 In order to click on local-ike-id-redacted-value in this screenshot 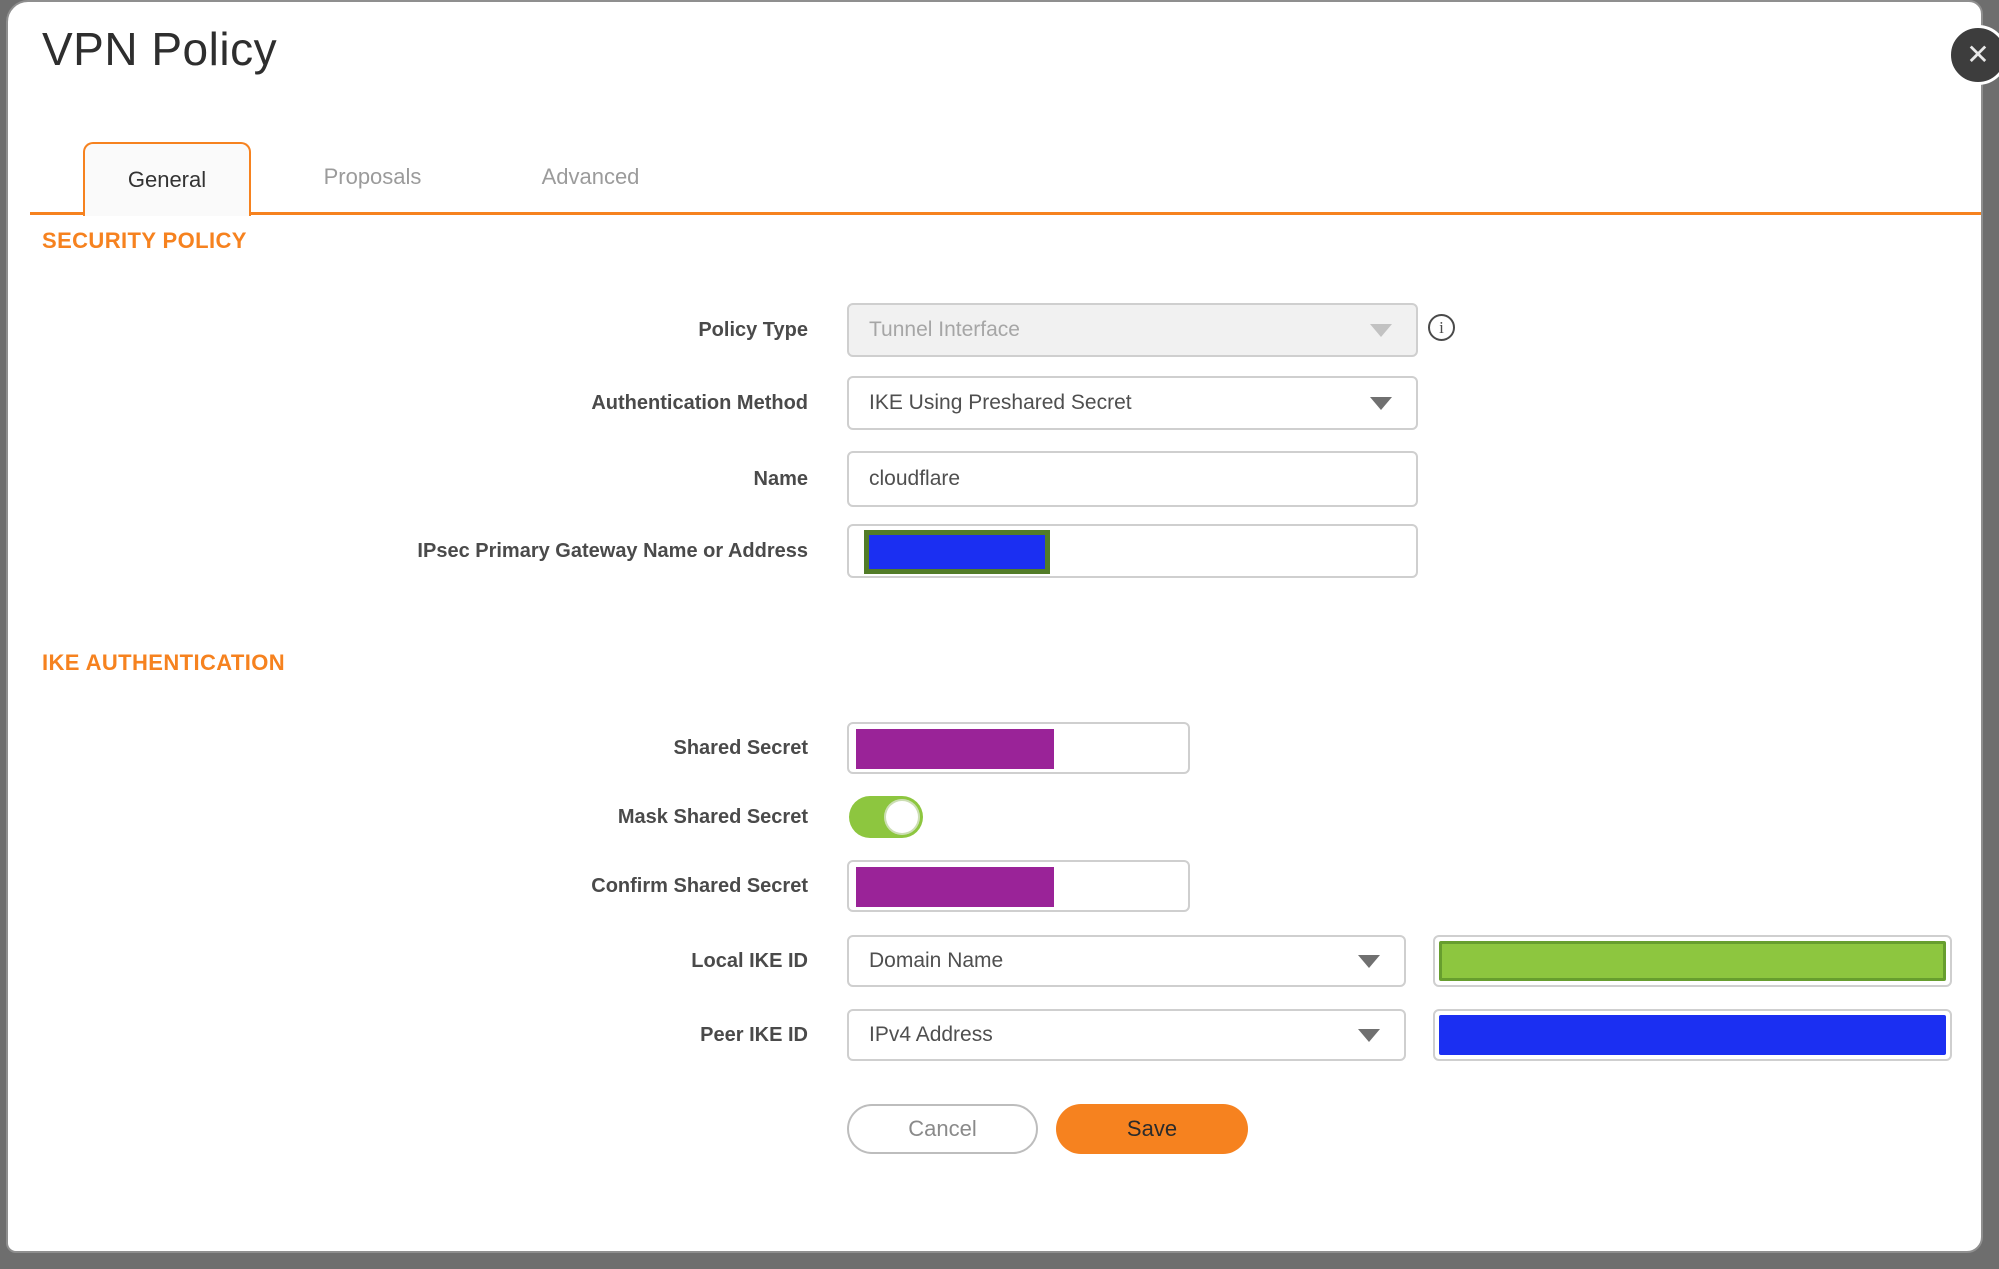, I will do `click(1692, 961)`.